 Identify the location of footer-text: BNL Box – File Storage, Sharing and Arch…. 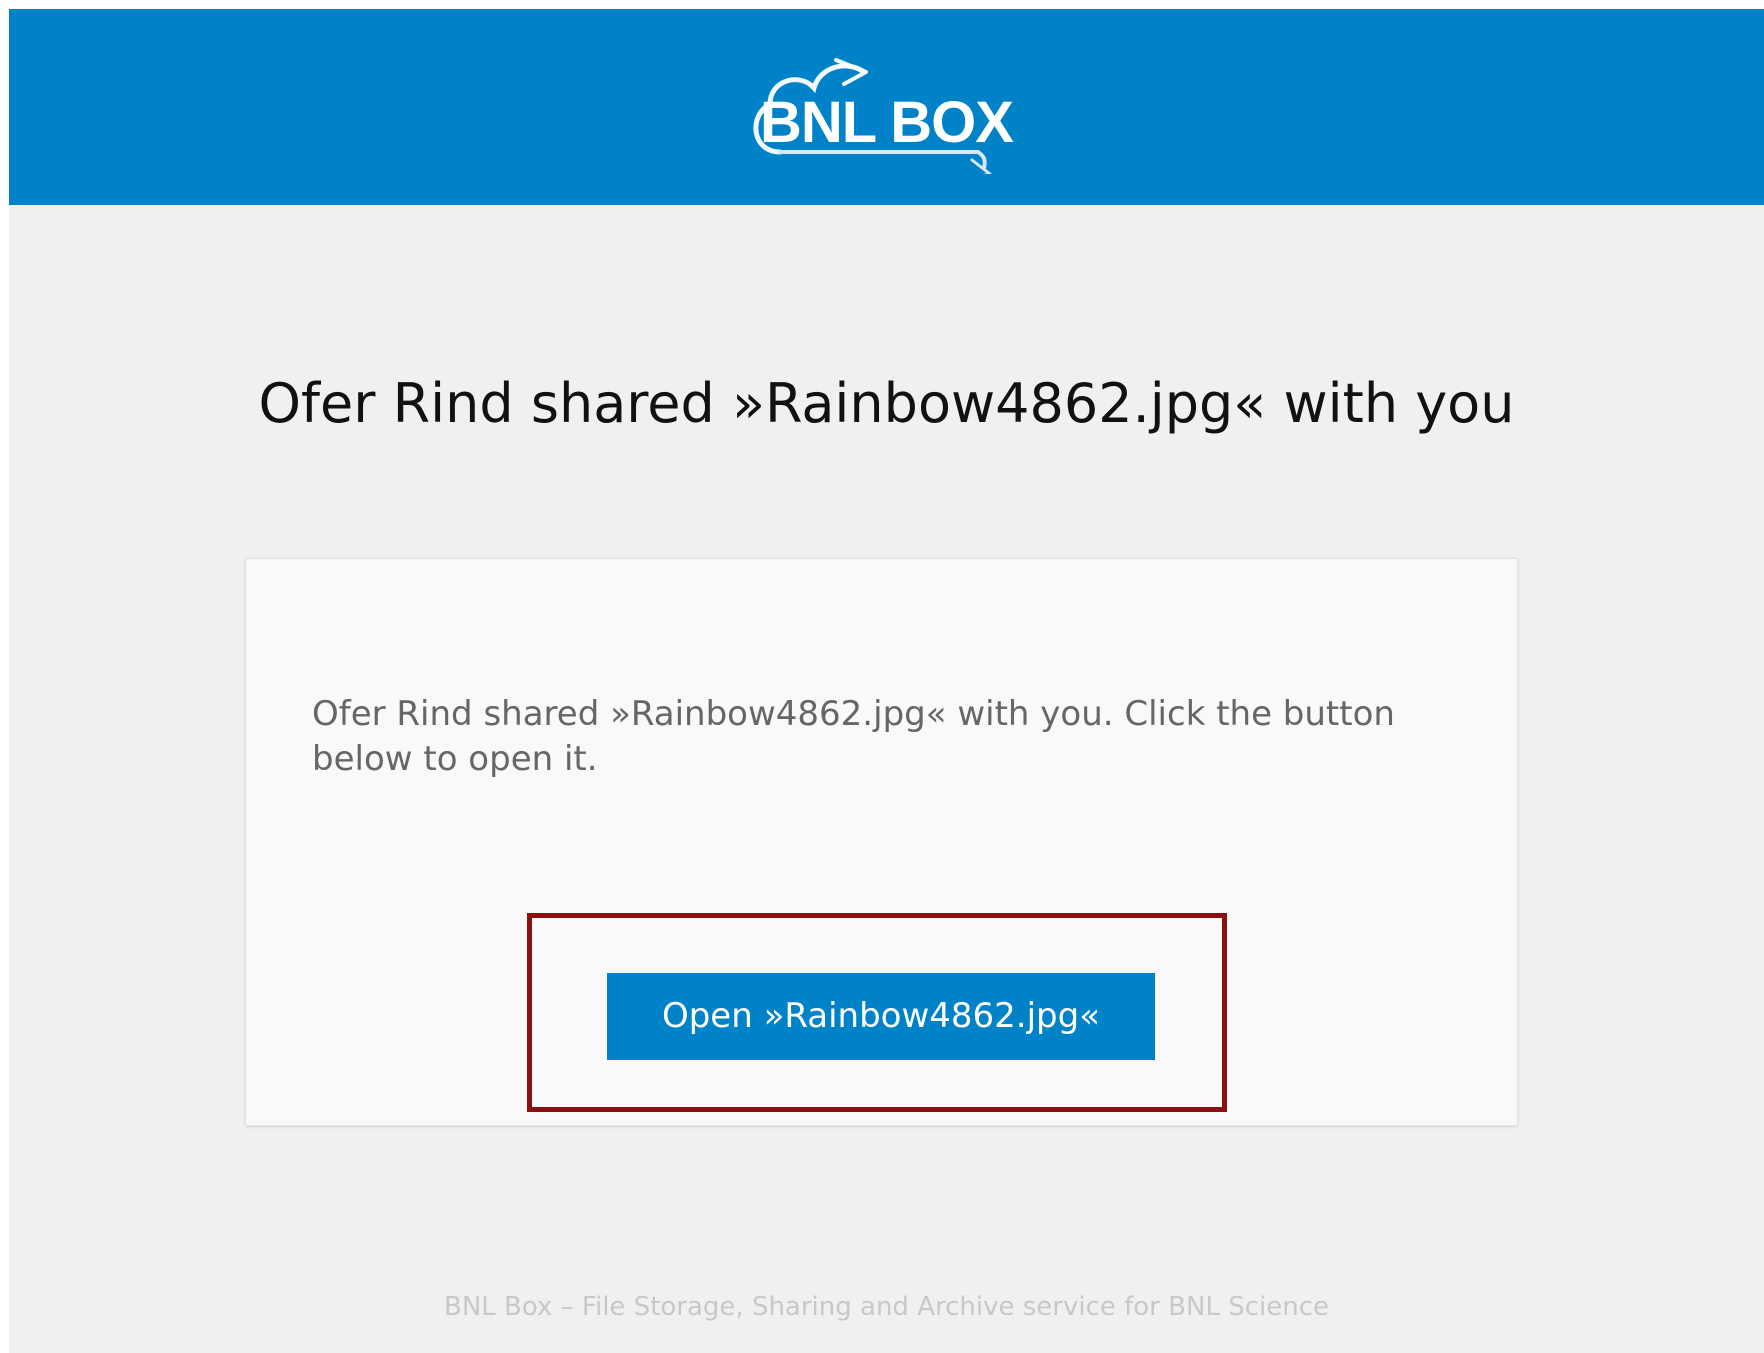
(886, 1307).